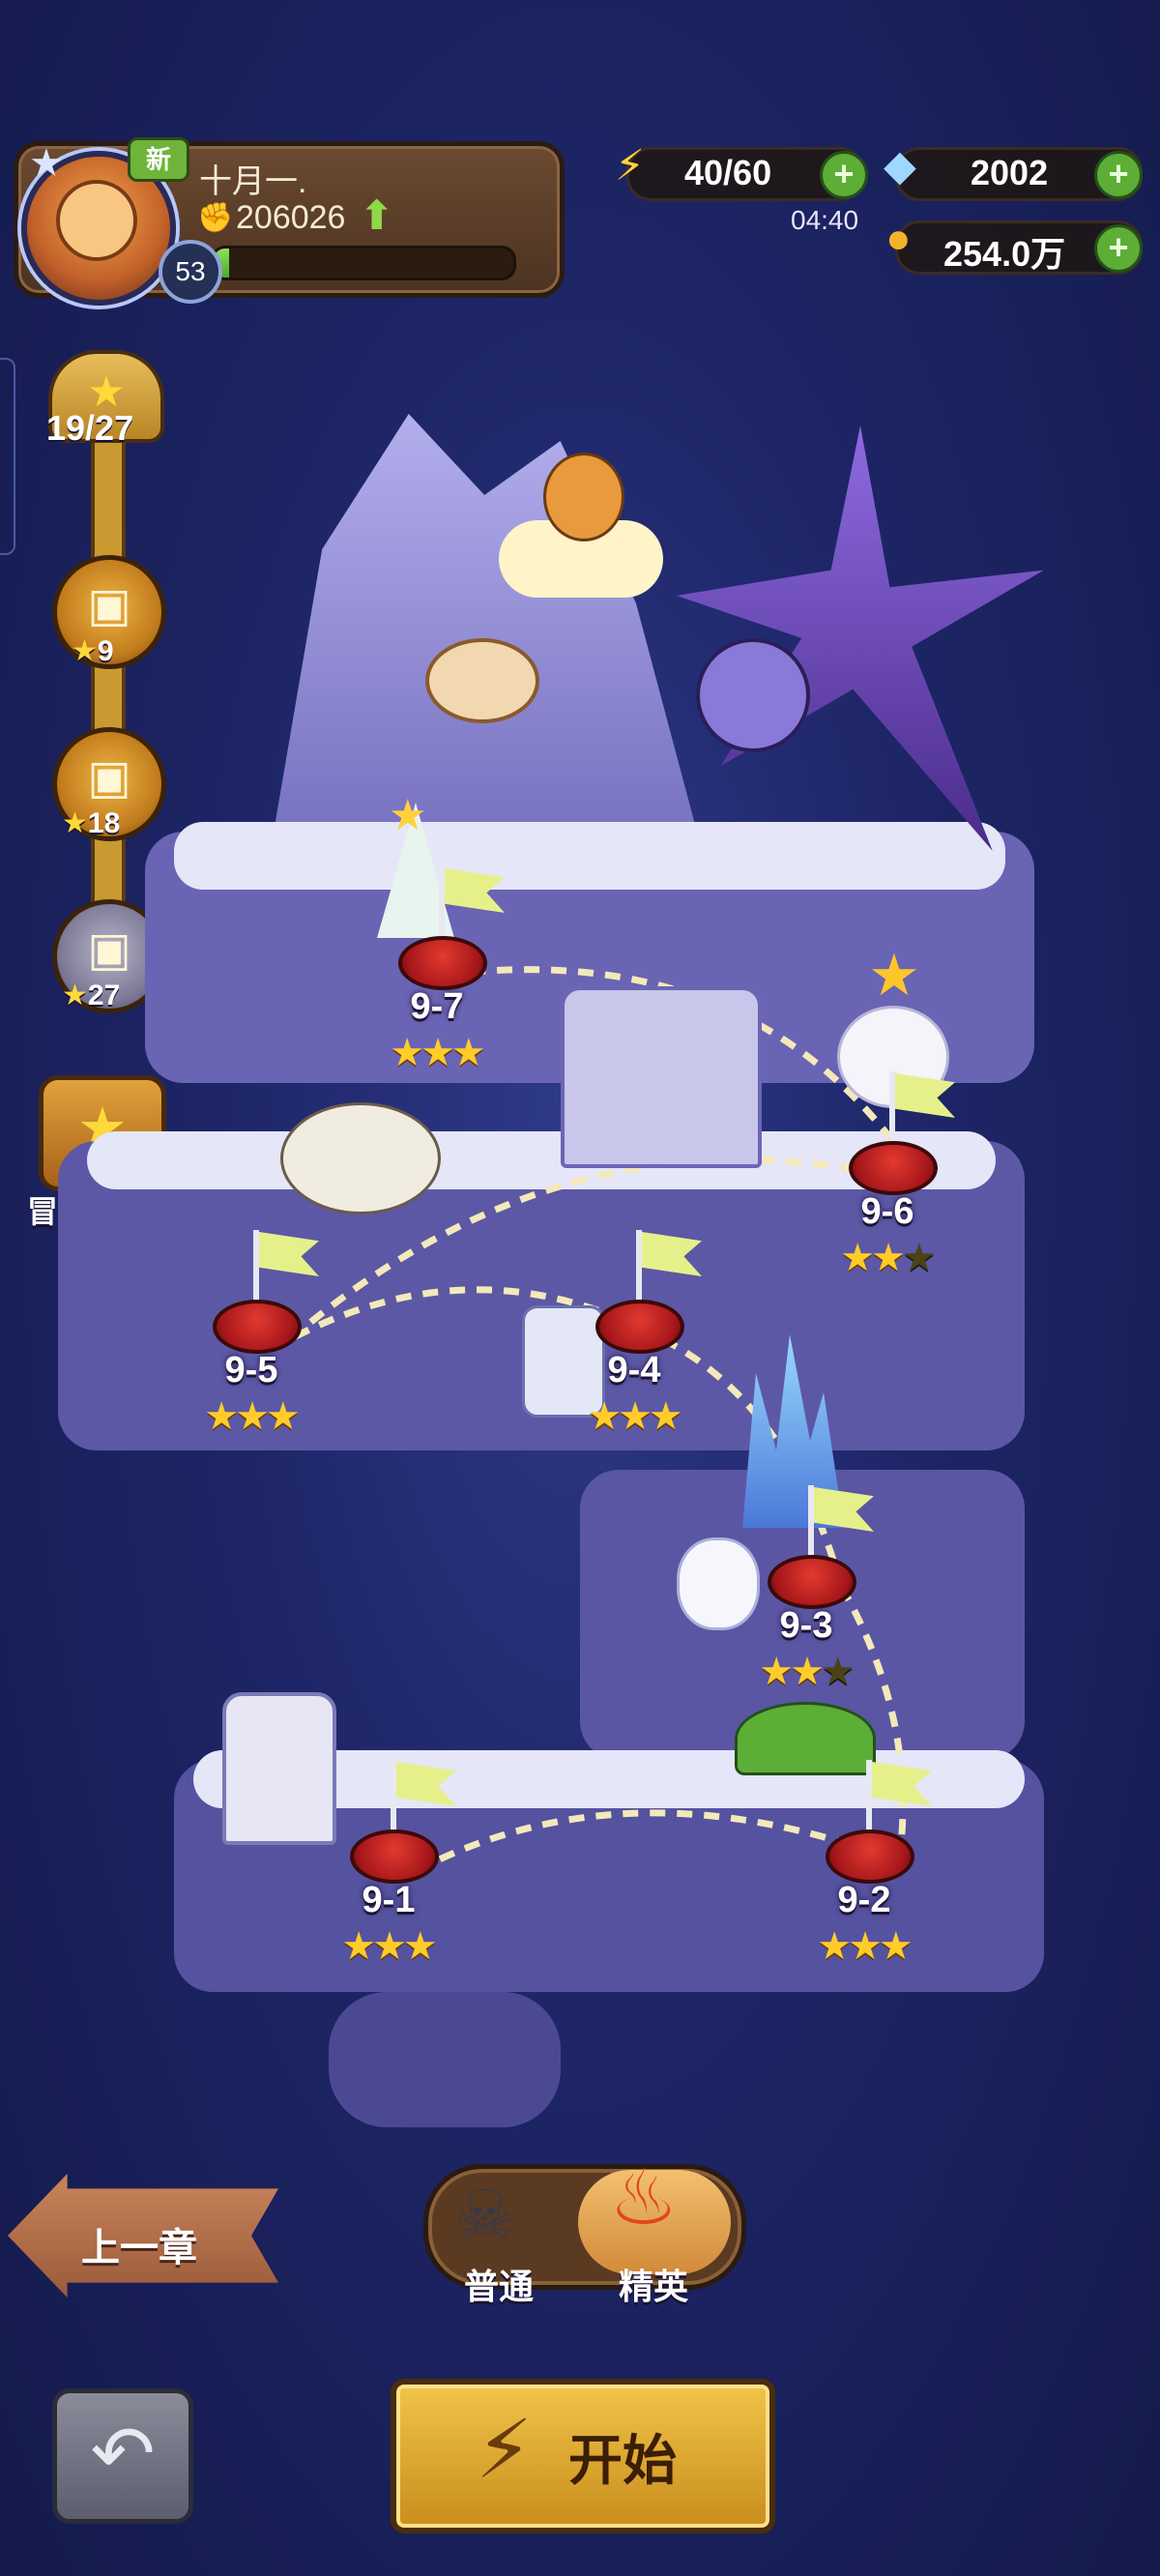 This screenshot has height=2576, width=1160. Describe the element at coordinates (753, 695) in the screenshot. I see `ghost-moon-creature` at that location.